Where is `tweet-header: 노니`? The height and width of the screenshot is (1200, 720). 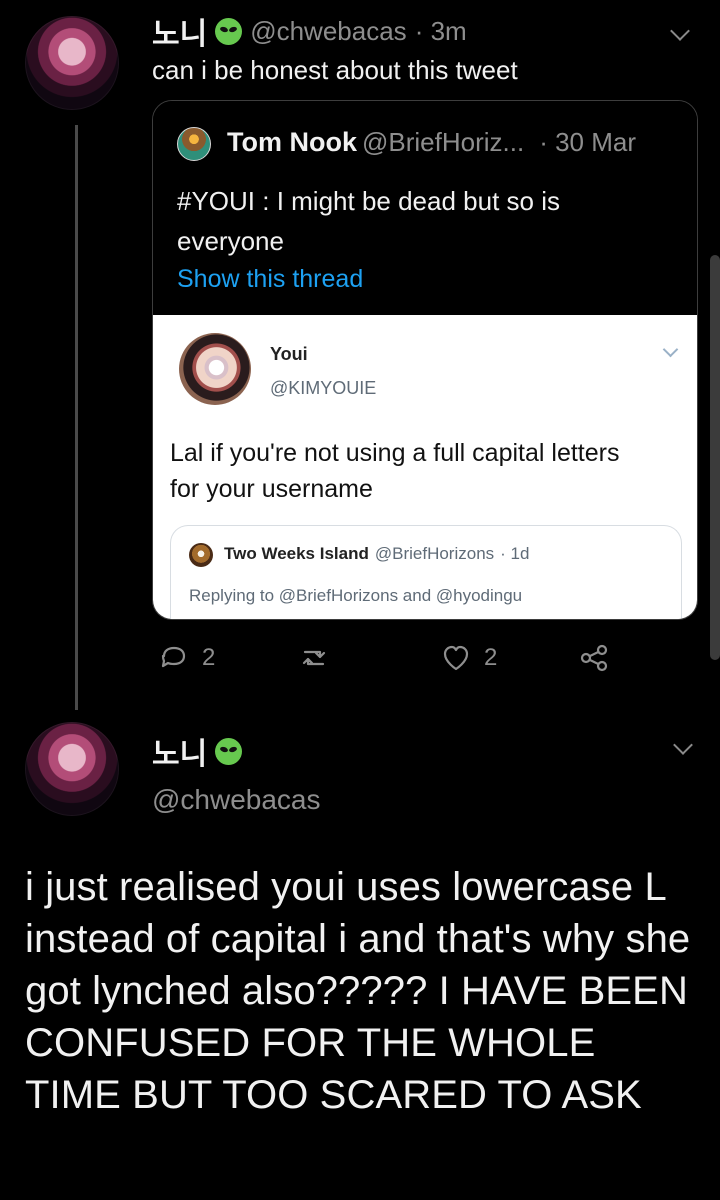 tweet-header: 노니 is located at coordinates (197, 753).